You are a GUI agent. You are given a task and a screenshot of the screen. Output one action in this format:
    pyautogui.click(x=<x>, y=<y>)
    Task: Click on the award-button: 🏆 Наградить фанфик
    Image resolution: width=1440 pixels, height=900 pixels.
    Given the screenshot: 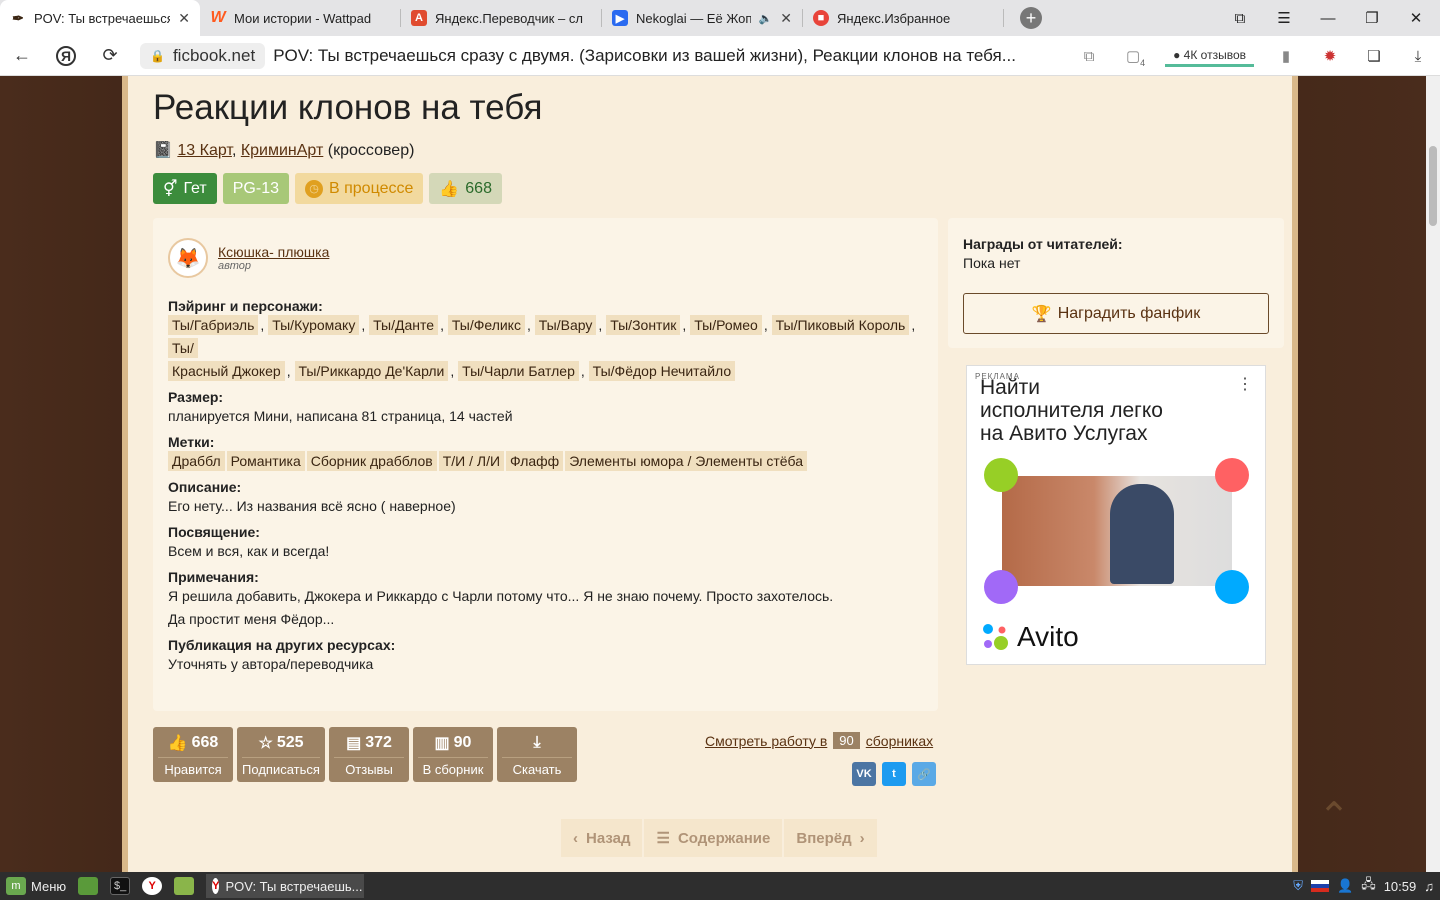 What is the action you would take?
    pyautogui.click(x=1116, y=313)
    